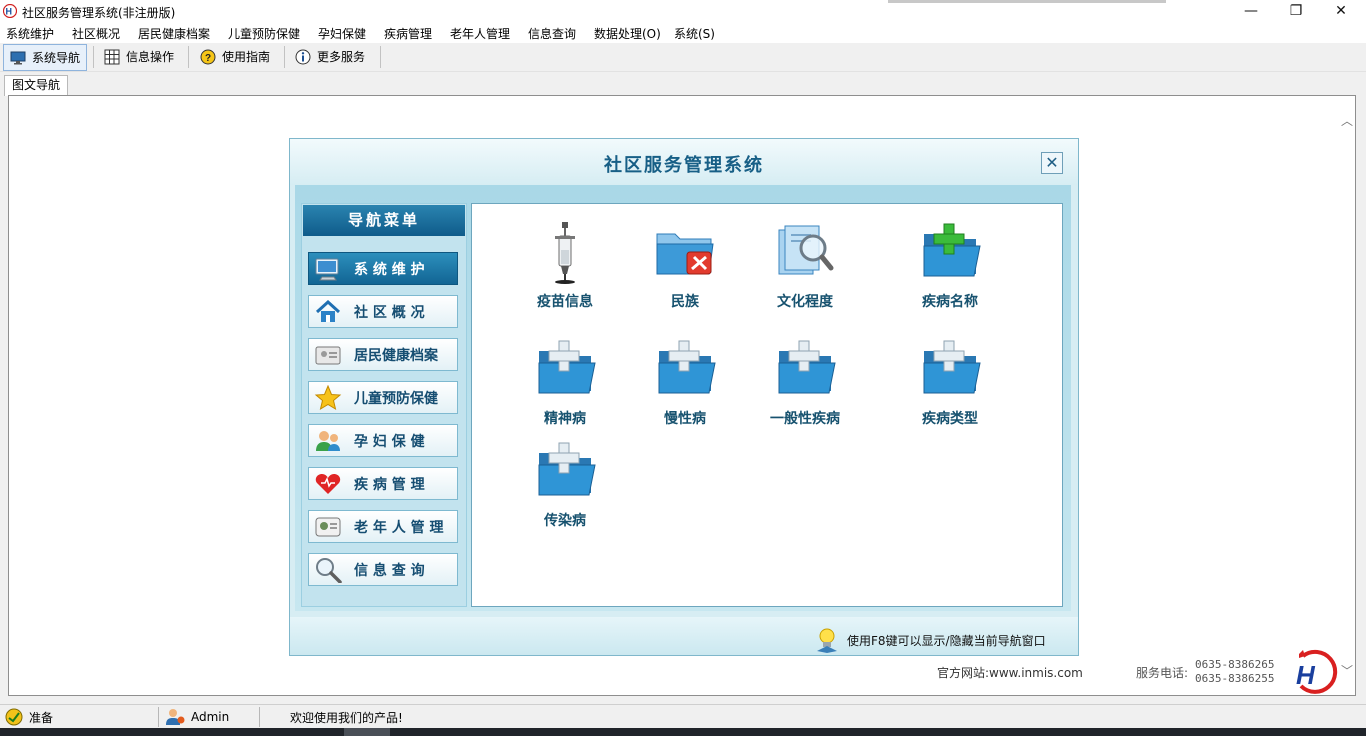 The width and height of the screenshot is (1366, 736). I want to click on help-icon: ?, so click(208, 56).